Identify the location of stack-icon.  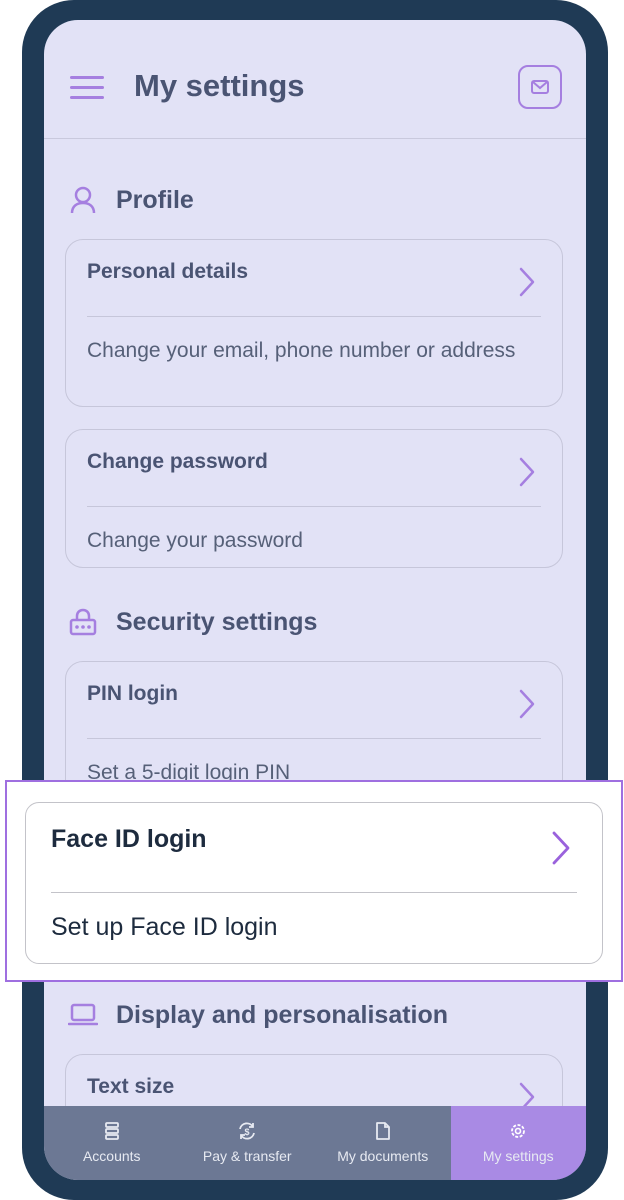
(111, 1131).